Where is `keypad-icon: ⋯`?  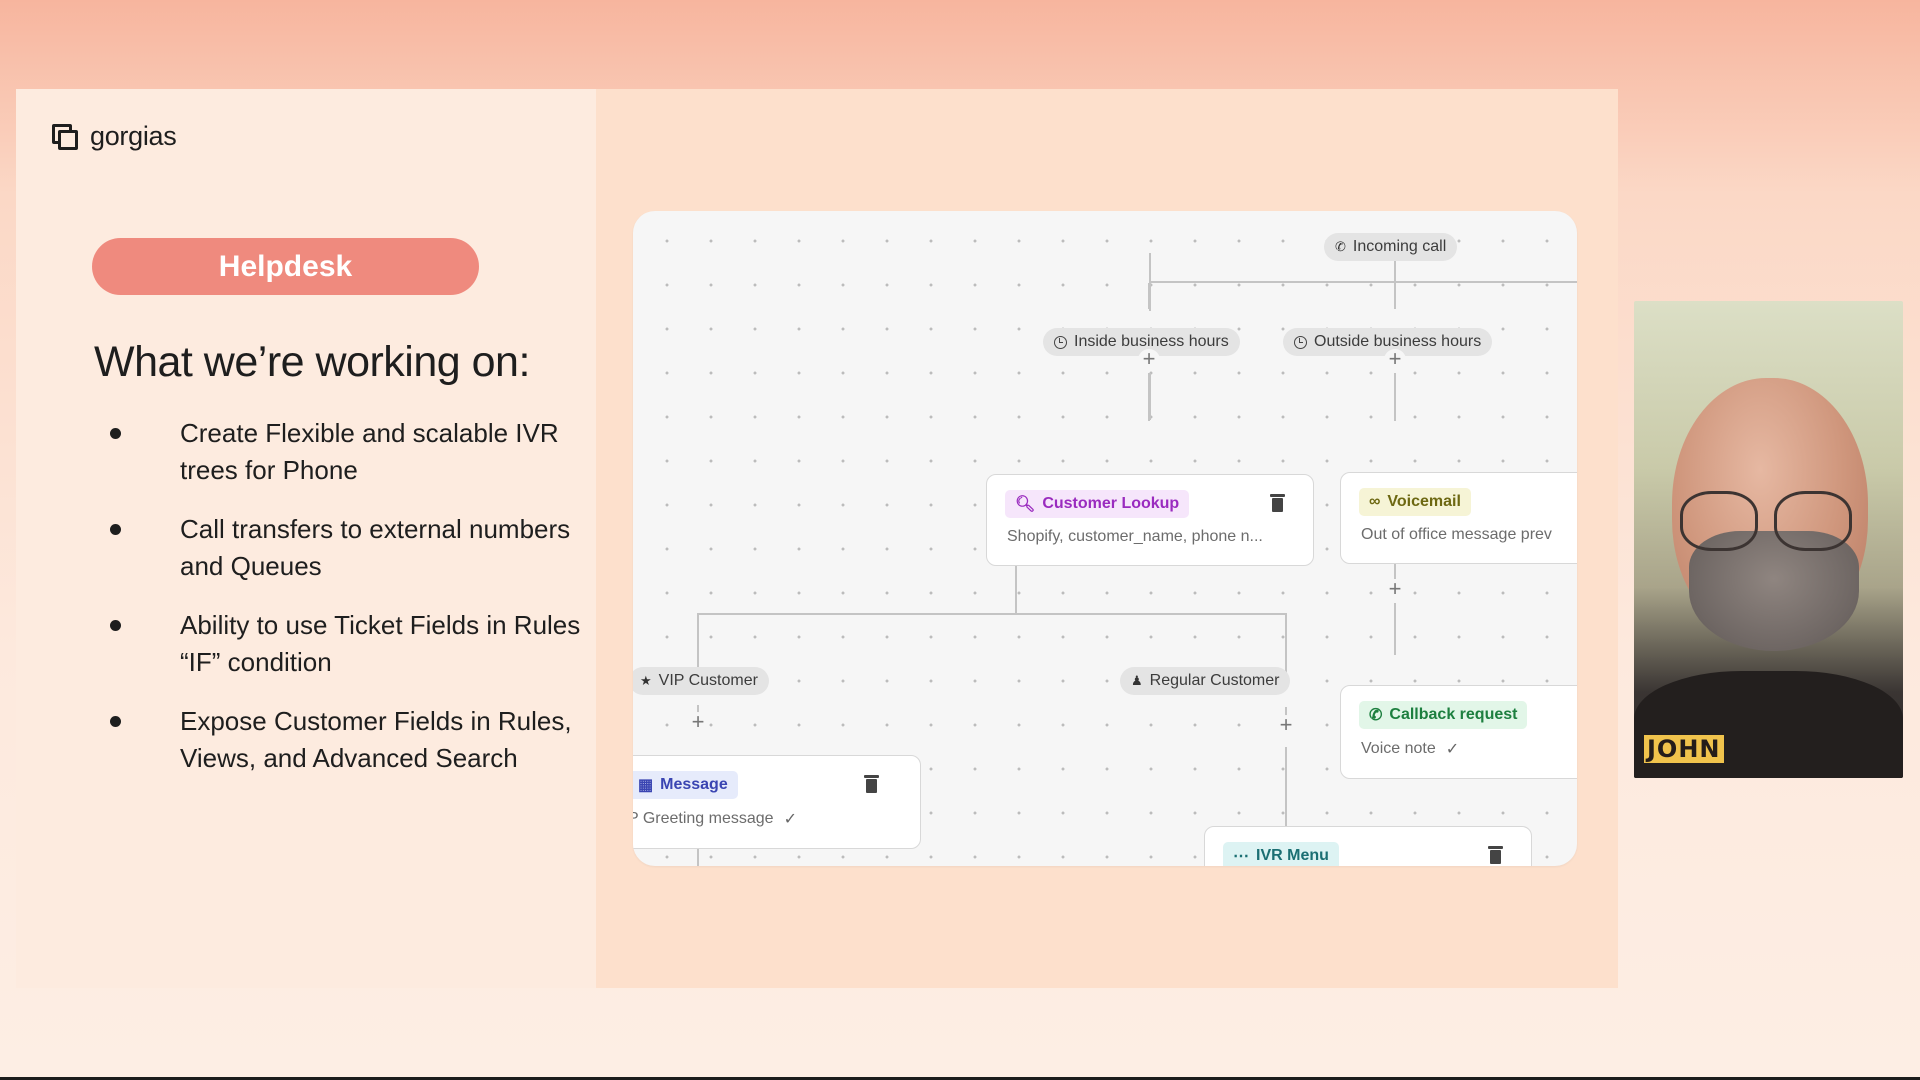 keypad-icon: ⋯ is located at coordinates (1241, 856).